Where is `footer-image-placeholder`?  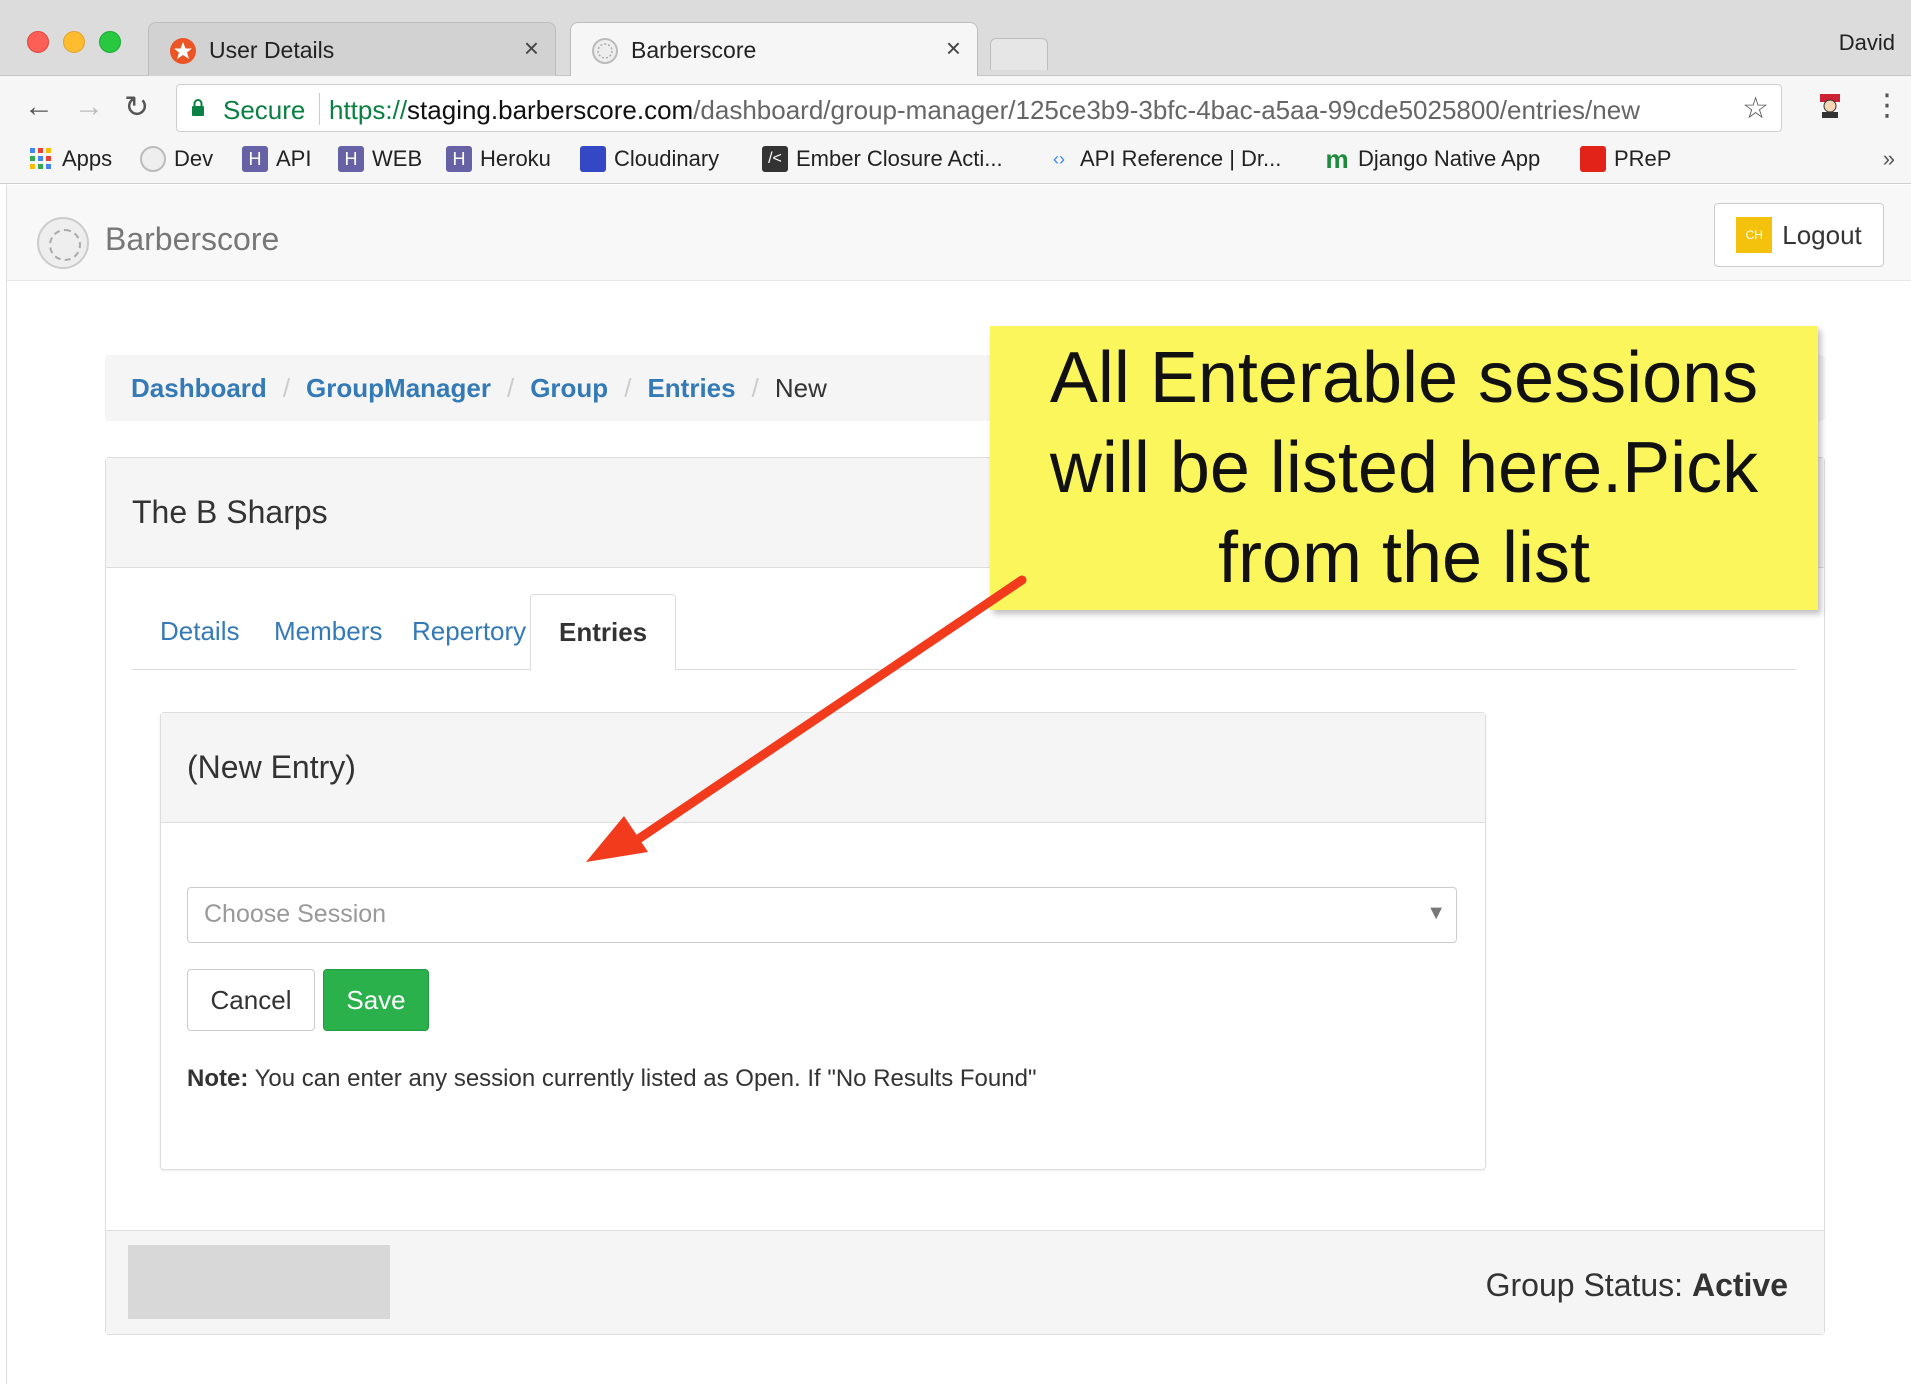 footer-image-placeholder is located at coordinates (259, 1282).